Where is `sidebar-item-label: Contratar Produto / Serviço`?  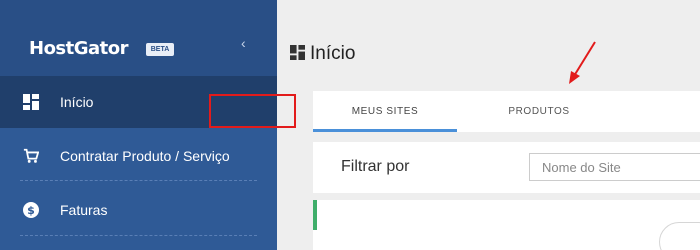
sidebar-item-label: Contratar Produto / Serviço is located at coordinates (145, 156).